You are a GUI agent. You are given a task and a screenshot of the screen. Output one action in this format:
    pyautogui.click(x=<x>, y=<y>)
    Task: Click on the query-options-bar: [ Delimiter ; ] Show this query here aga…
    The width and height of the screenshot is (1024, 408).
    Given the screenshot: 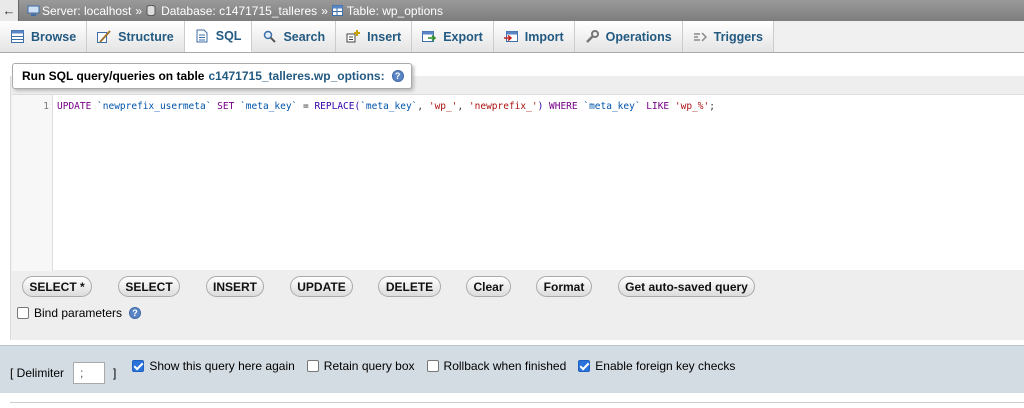 What is the action you would take?
    pyautogui.click(x=512, y=369)
    